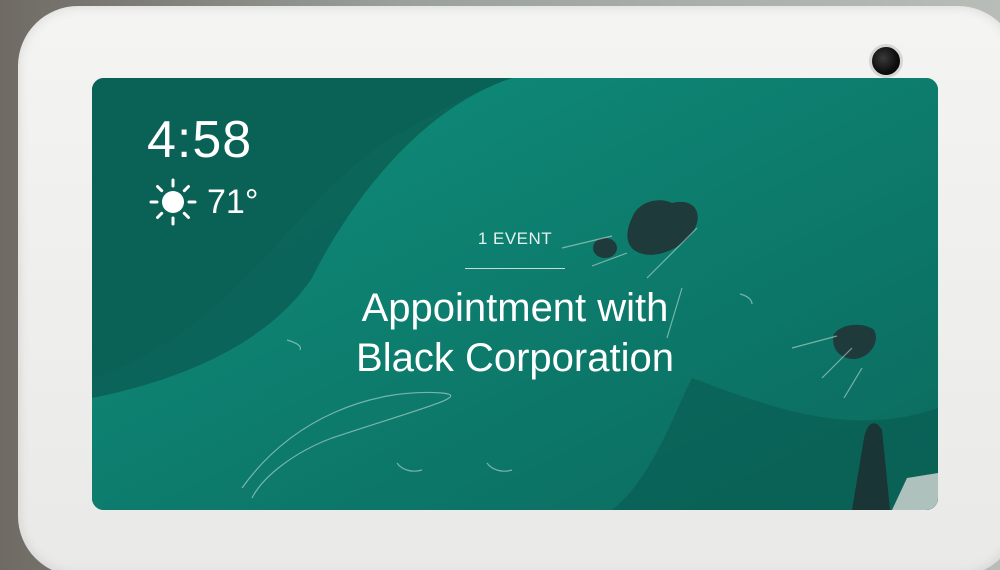 The width and height of the screenshot is (1000, 570). Describe the element at coordinates (515, 268) in the screenshot. I see `divider-line` at that location.